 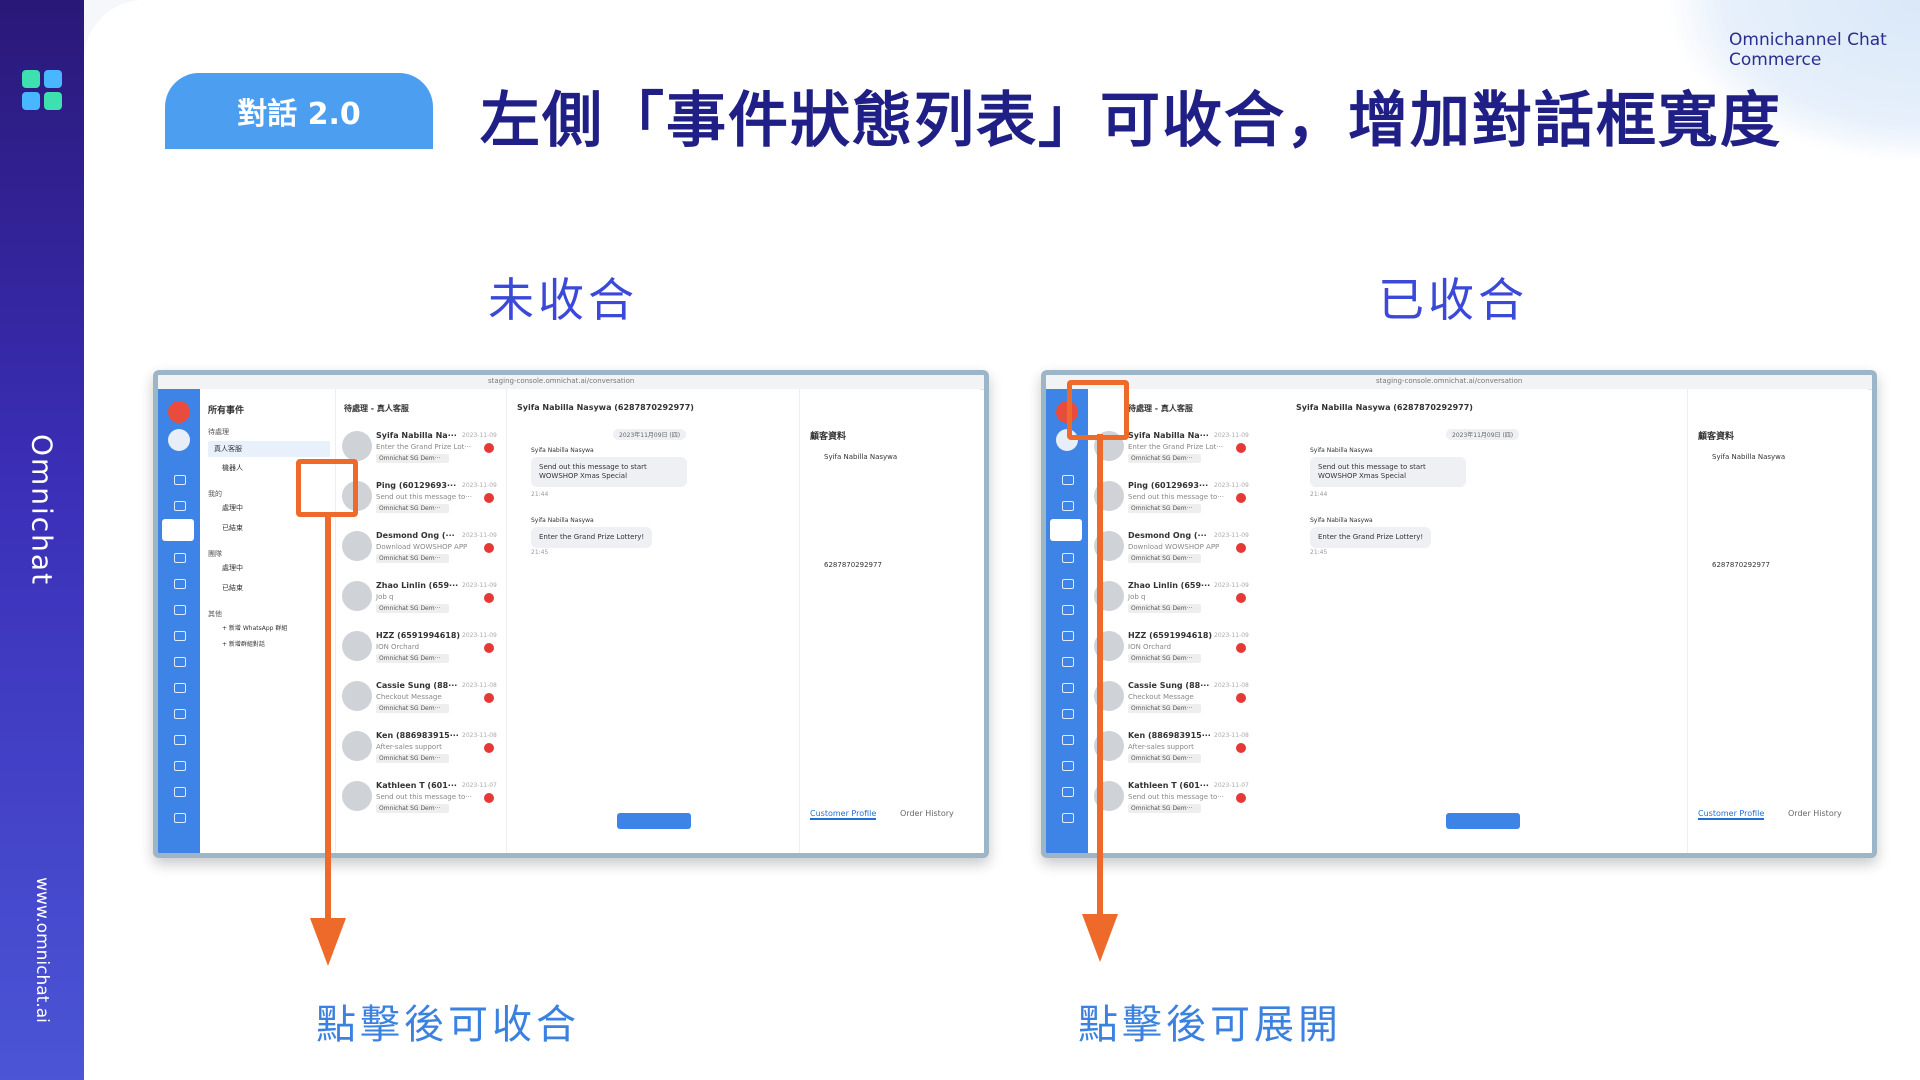 I want to click on brand-avatar, so click(x=179, y=412).